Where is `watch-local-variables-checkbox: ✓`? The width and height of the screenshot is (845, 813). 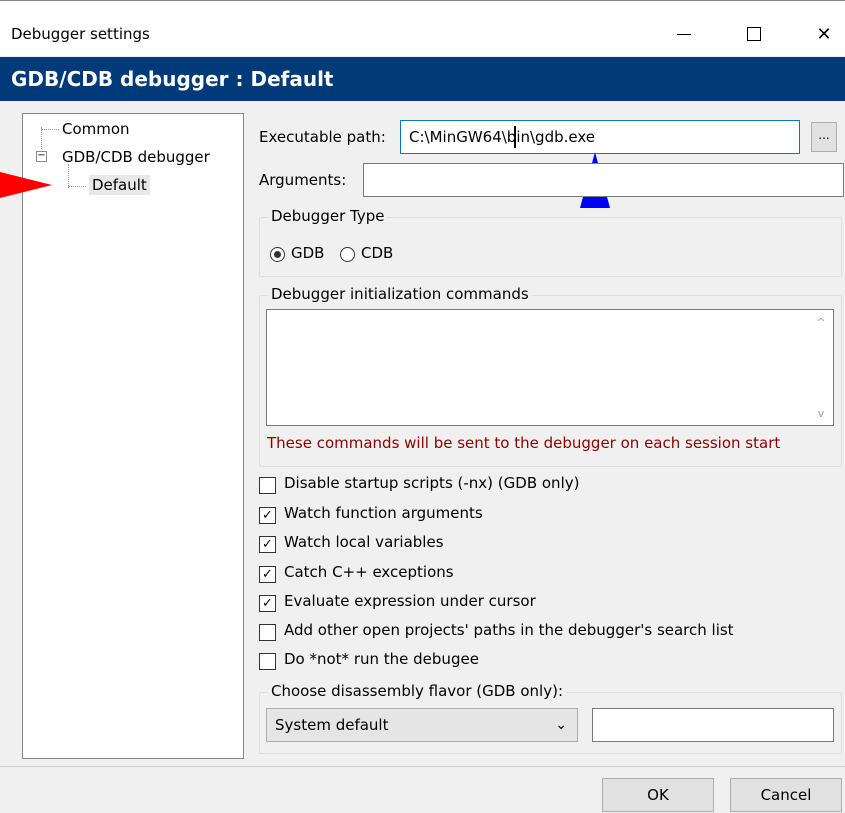 watch-local-variables-checkbox: ✓ is located at coordinates (267, 544).